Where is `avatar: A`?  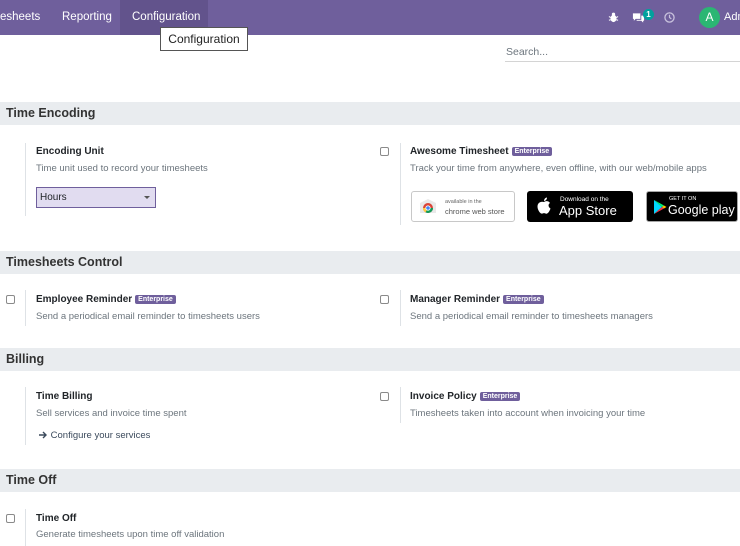 avatar: A is located at coordinates (709, 17).